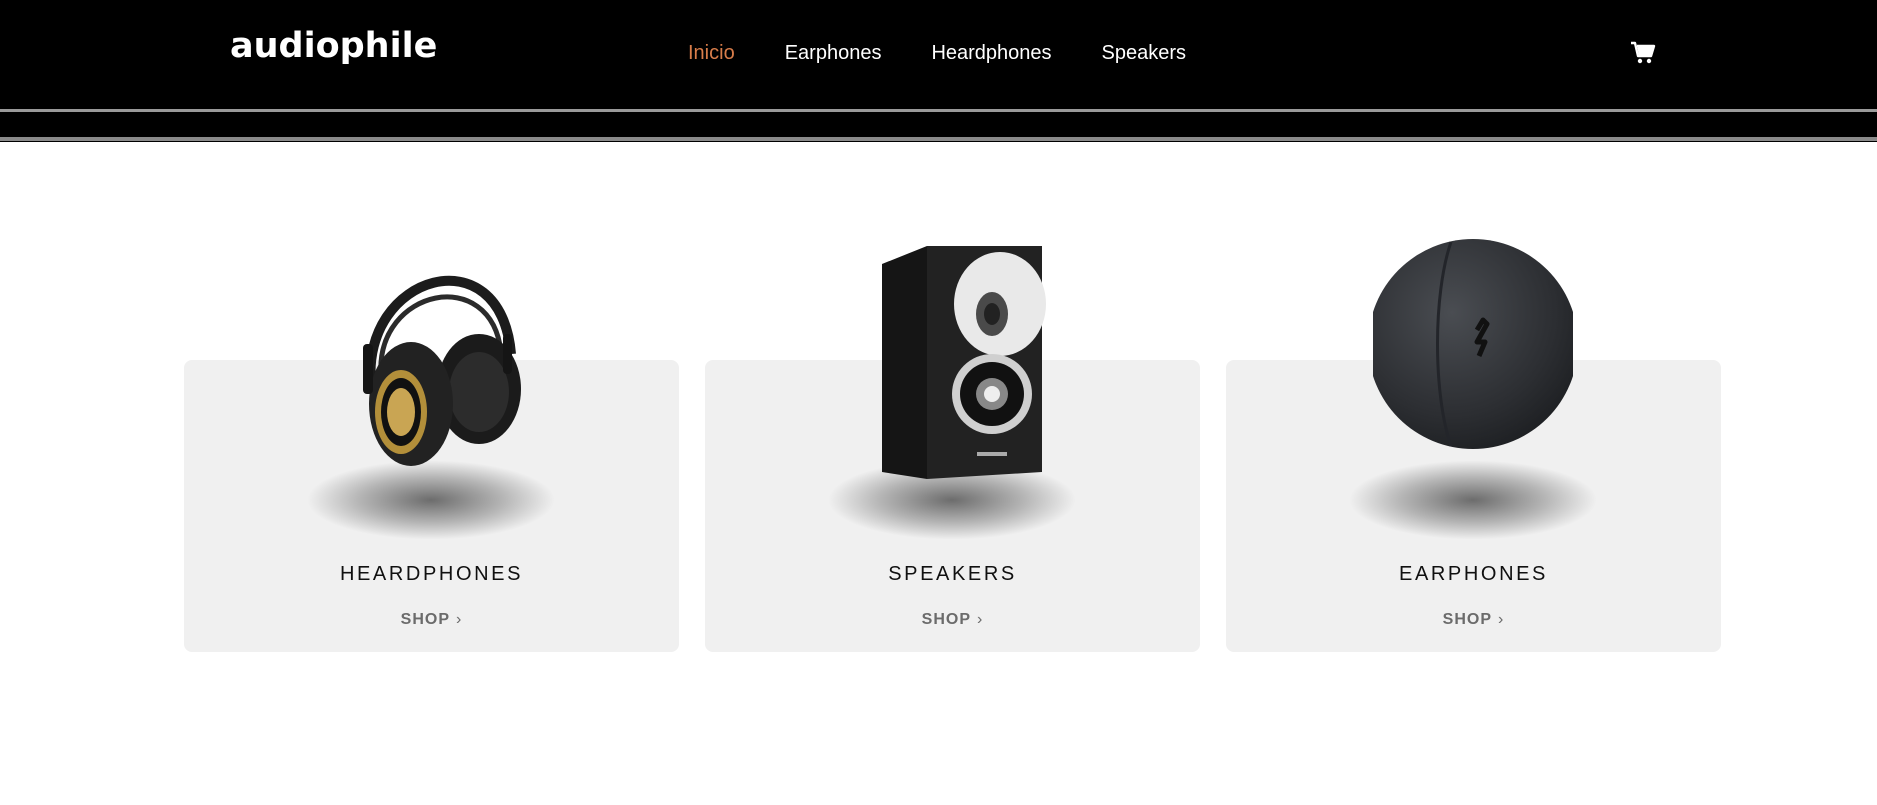 The image size is (1877, 805). Describe the element at coordinates (952, 574) in the screenshot. I see `category-title: SPEAKERS` at that location.